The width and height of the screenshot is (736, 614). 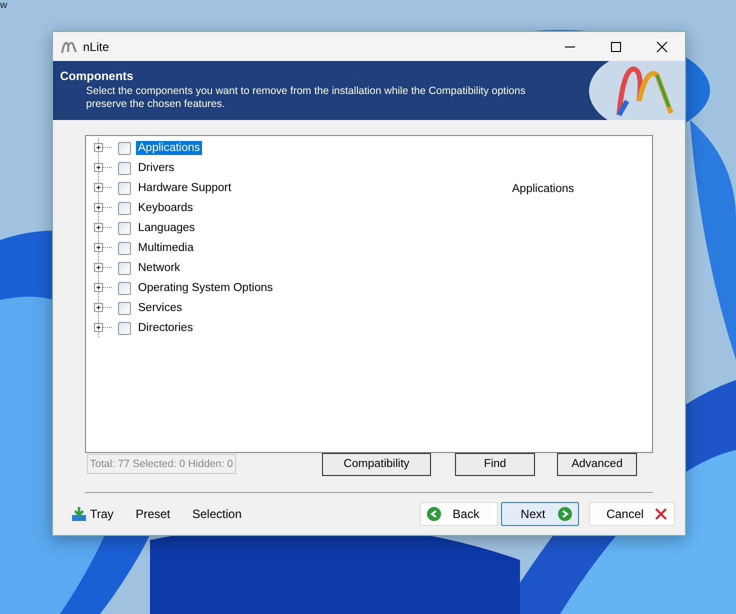 I want to click on compatibility-button: Compatibility, so click(x=377, y=464).